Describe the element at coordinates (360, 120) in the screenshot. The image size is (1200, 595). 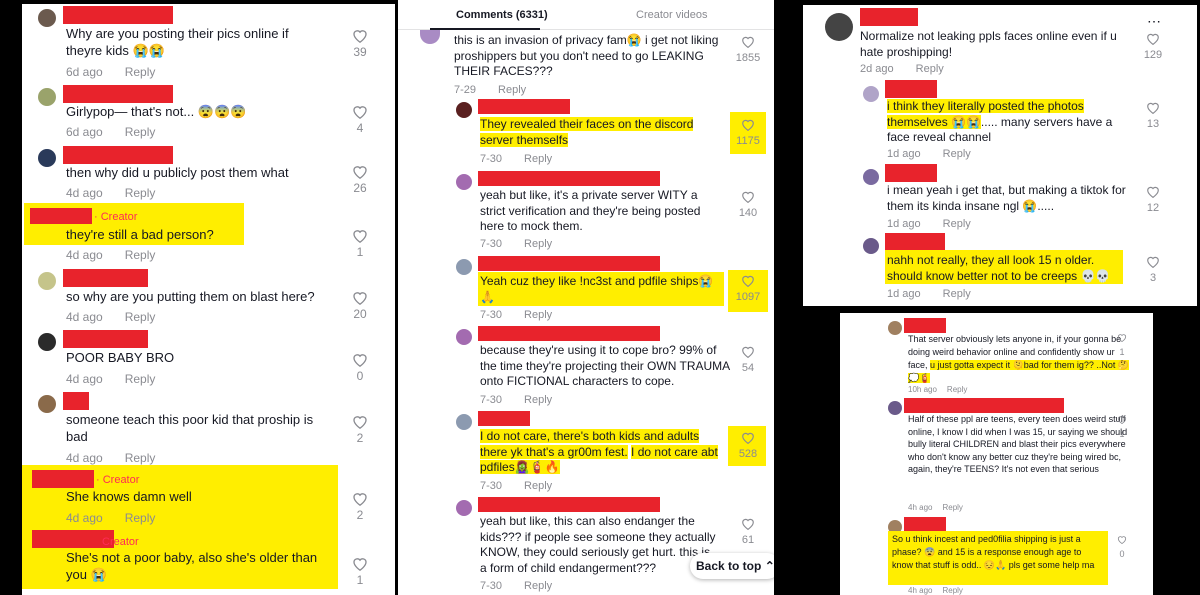
I see `like-button: 4` at that location.